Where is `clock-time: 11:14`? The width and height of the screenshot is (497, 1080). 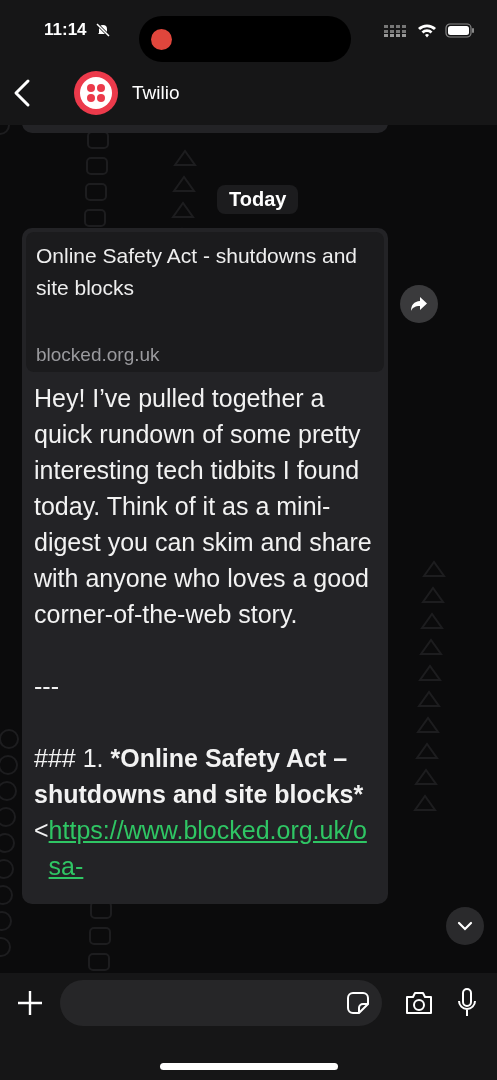
clock-time: 11:14 is located at coordinates (65, 30).